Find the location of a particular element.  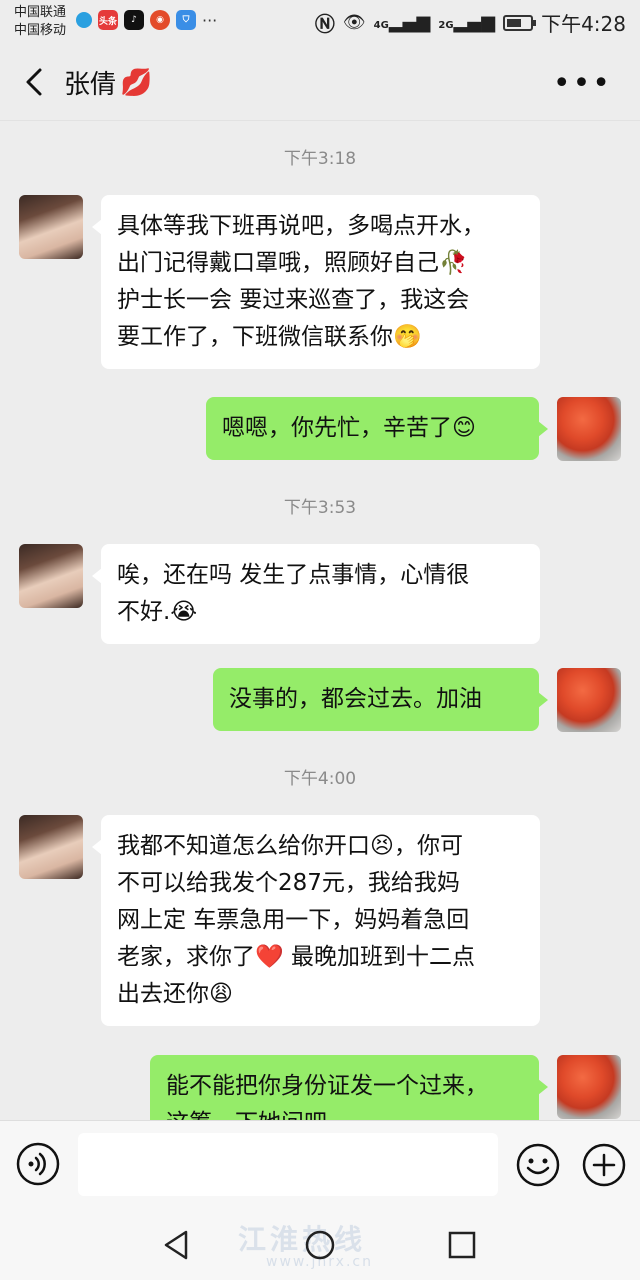

carrier-2: 中国移动 is located at coordinates (40, 30).